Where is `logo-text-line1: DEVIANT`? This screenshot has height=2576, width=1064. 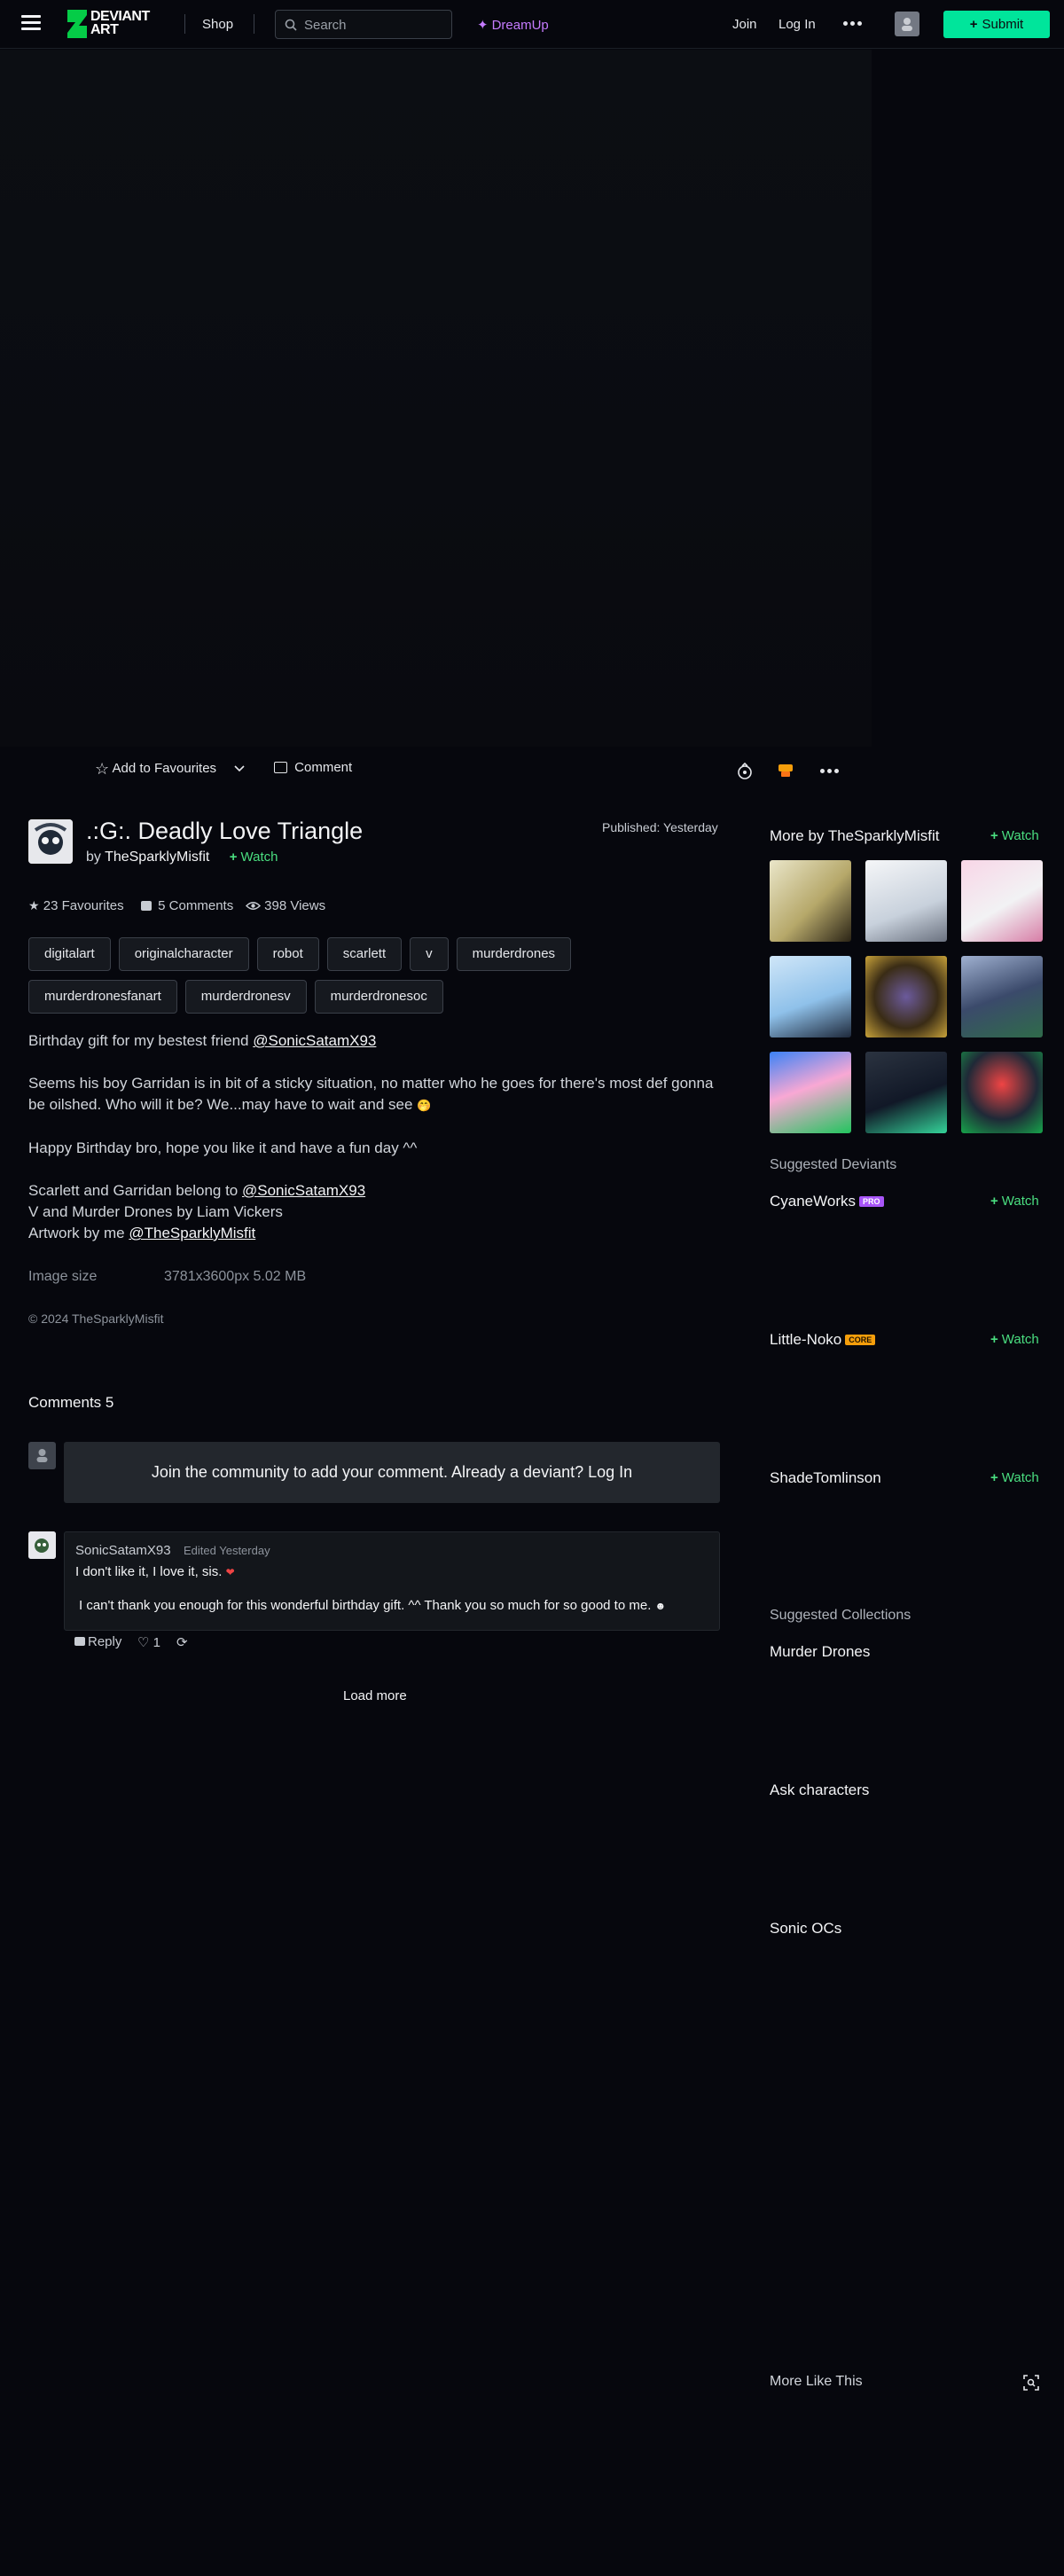
logo-text-line1: DEVIANT is located at coordinates (120, 16).